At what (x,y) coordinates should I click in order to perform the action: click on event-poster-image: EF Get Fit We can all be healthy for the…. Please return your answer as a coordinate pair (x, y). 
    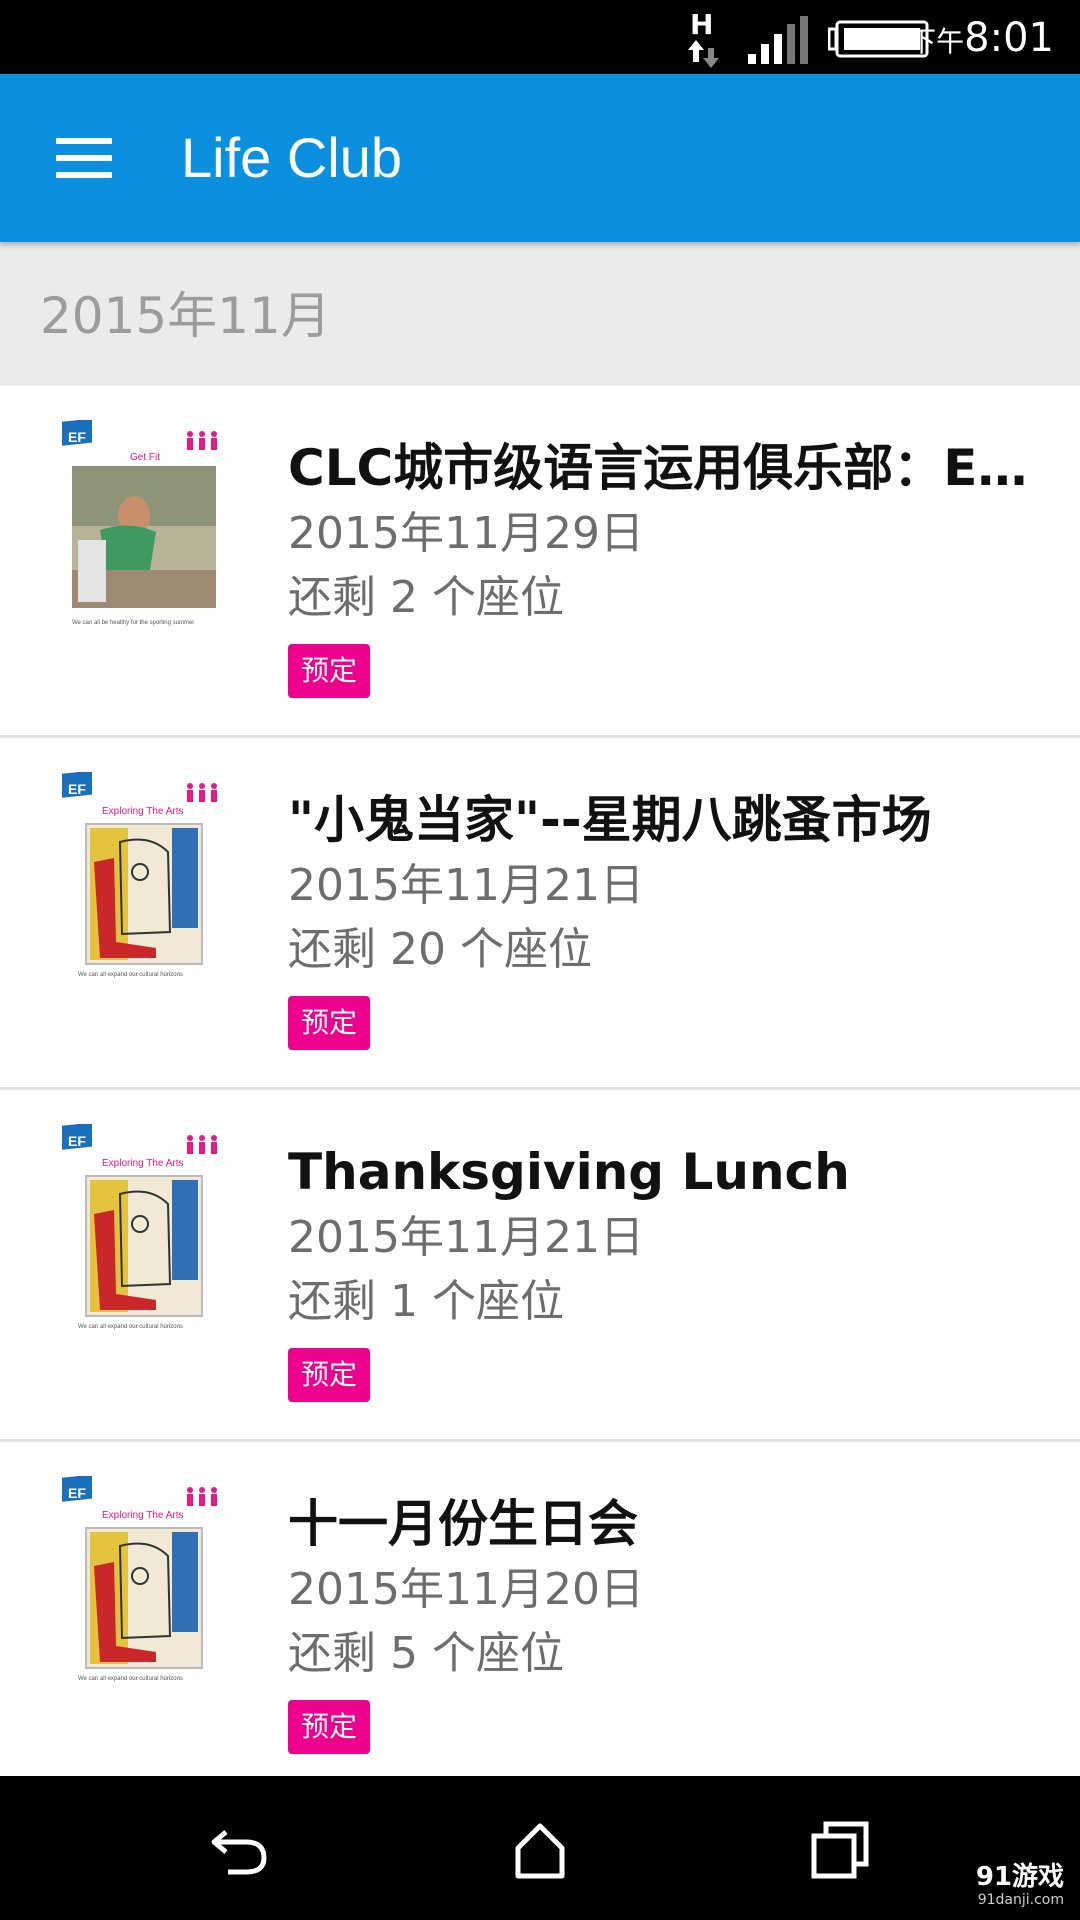
    Looking at the image, I should click on (144, 525).